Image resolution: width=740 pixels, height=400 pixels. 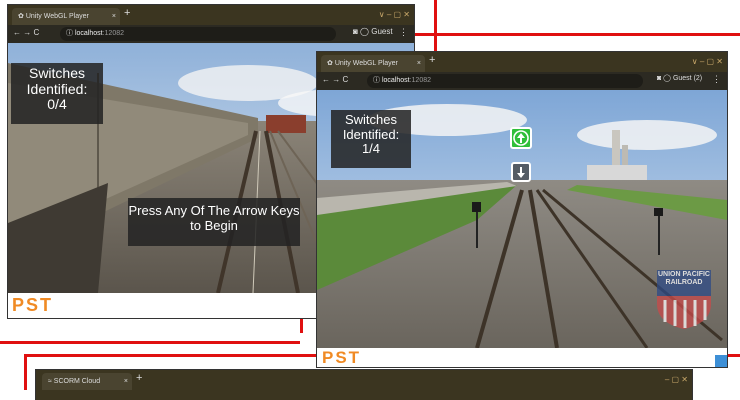 What do you see at coordinates (214, 218) in the screenshot?
I see `start-prompt-text: Press Any Of The Arrow Keys to Begin` at bounding box center [214, 218].